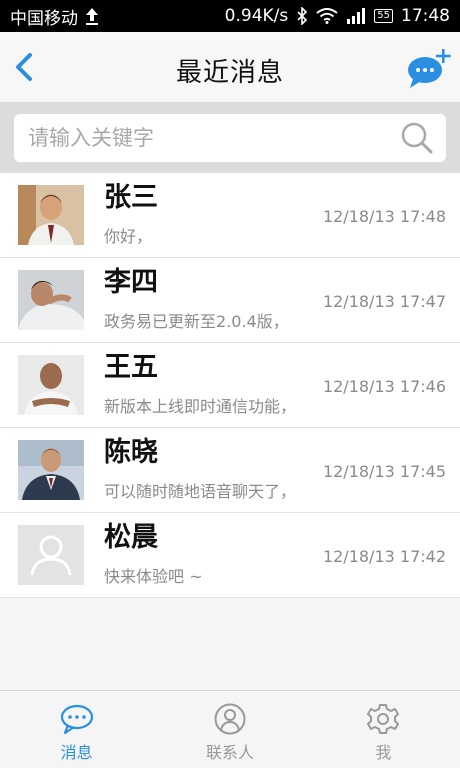 The width and height of the screenshot is (460, 768). I want to click on conversation-row: 松晨 快来体验吧 ~ 12/18/13 17:42, so click(230, 555).